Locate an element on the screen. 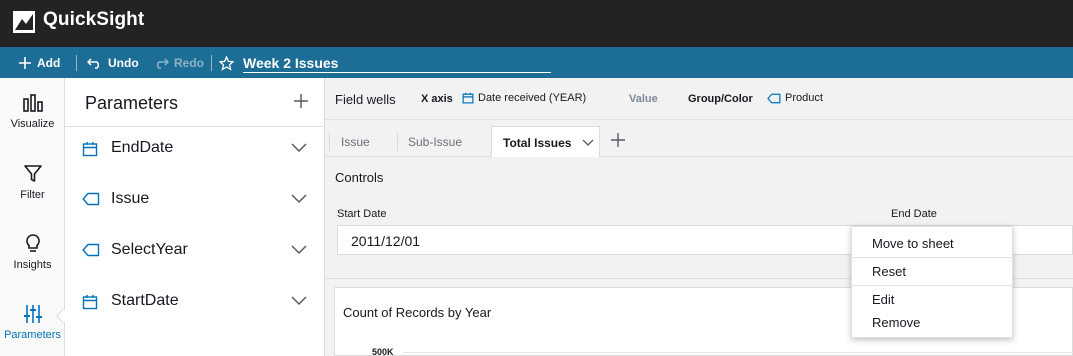  menu-item-remove: Remove is located at coordinates (896, 322).